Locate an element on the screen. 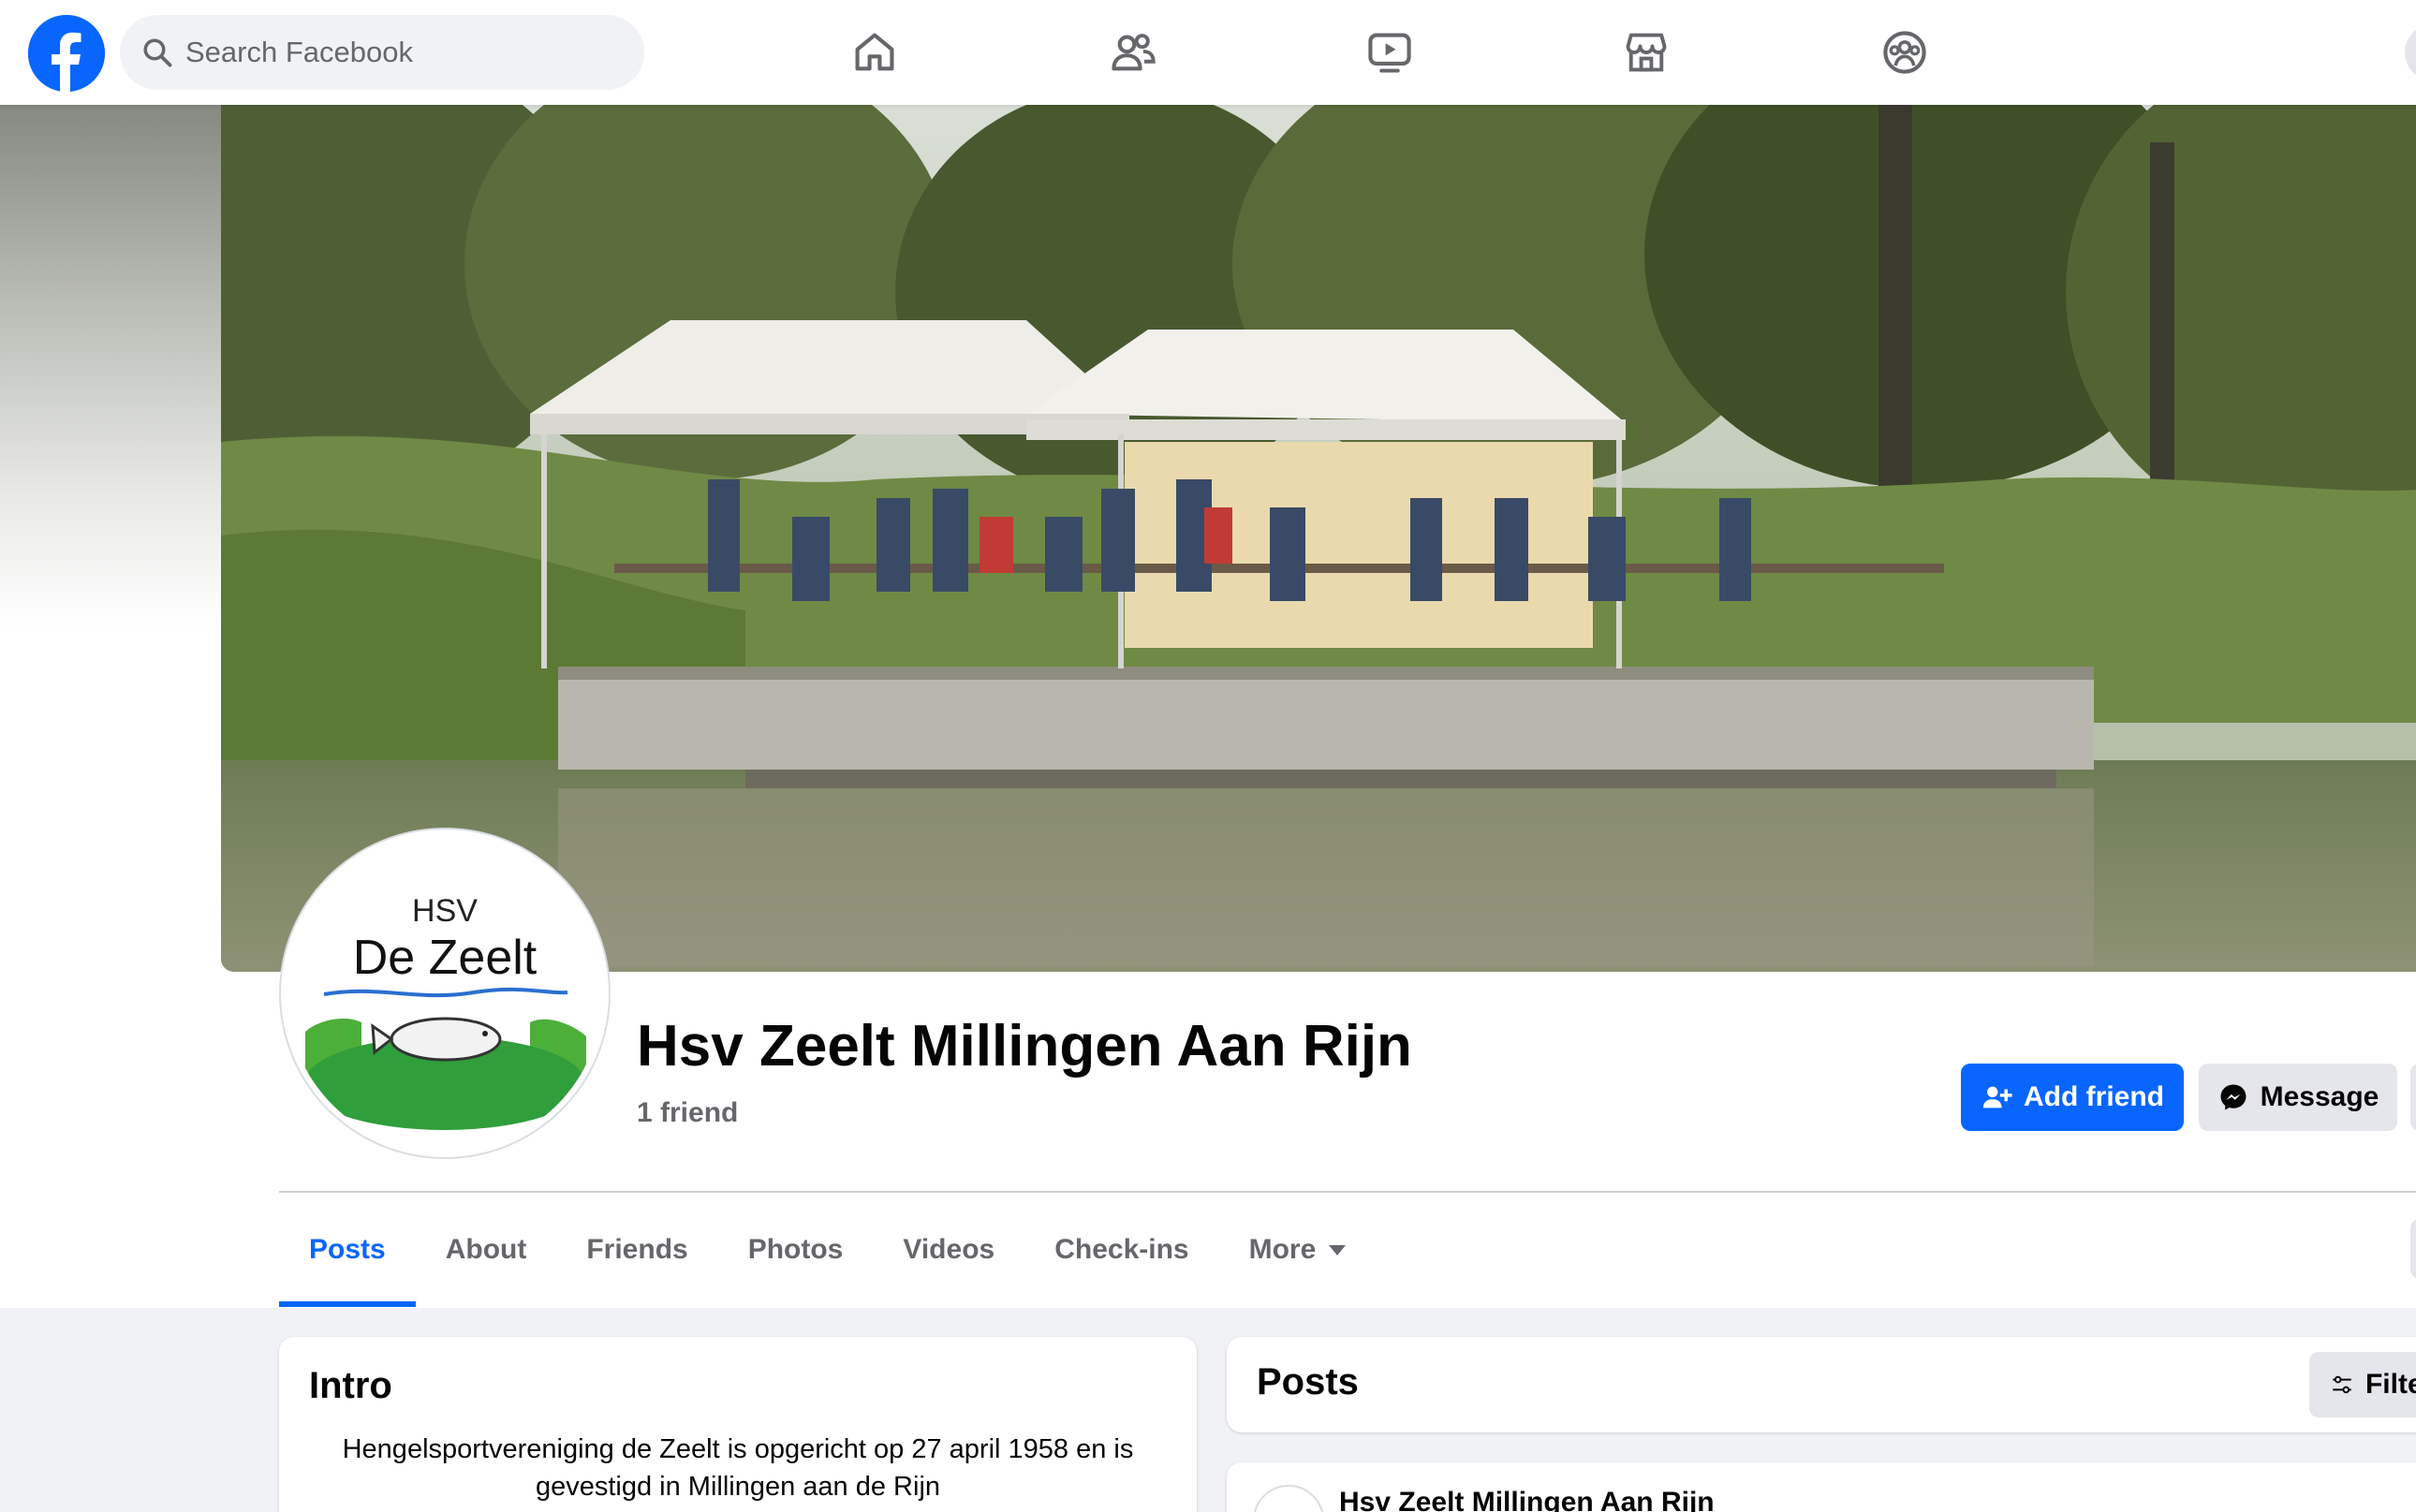 This screenshot has width=2416, height=1512. message-label: Message is located at coordinates (2320, 1096).